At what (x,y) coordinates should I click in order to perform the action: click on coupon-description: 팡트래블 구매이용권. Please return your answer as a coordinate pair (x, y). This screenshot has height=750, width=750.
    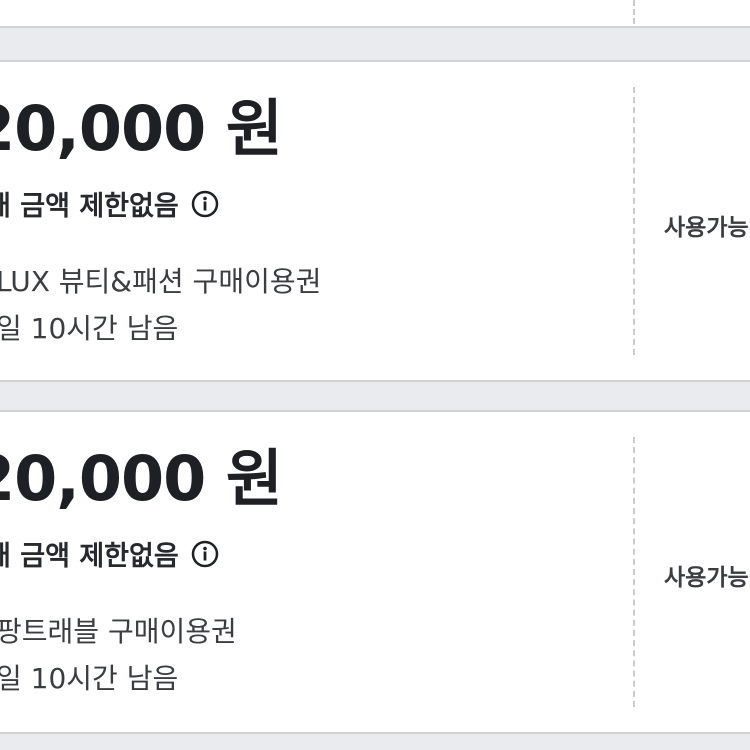
    Looking at the image, I should click on (118, 631).